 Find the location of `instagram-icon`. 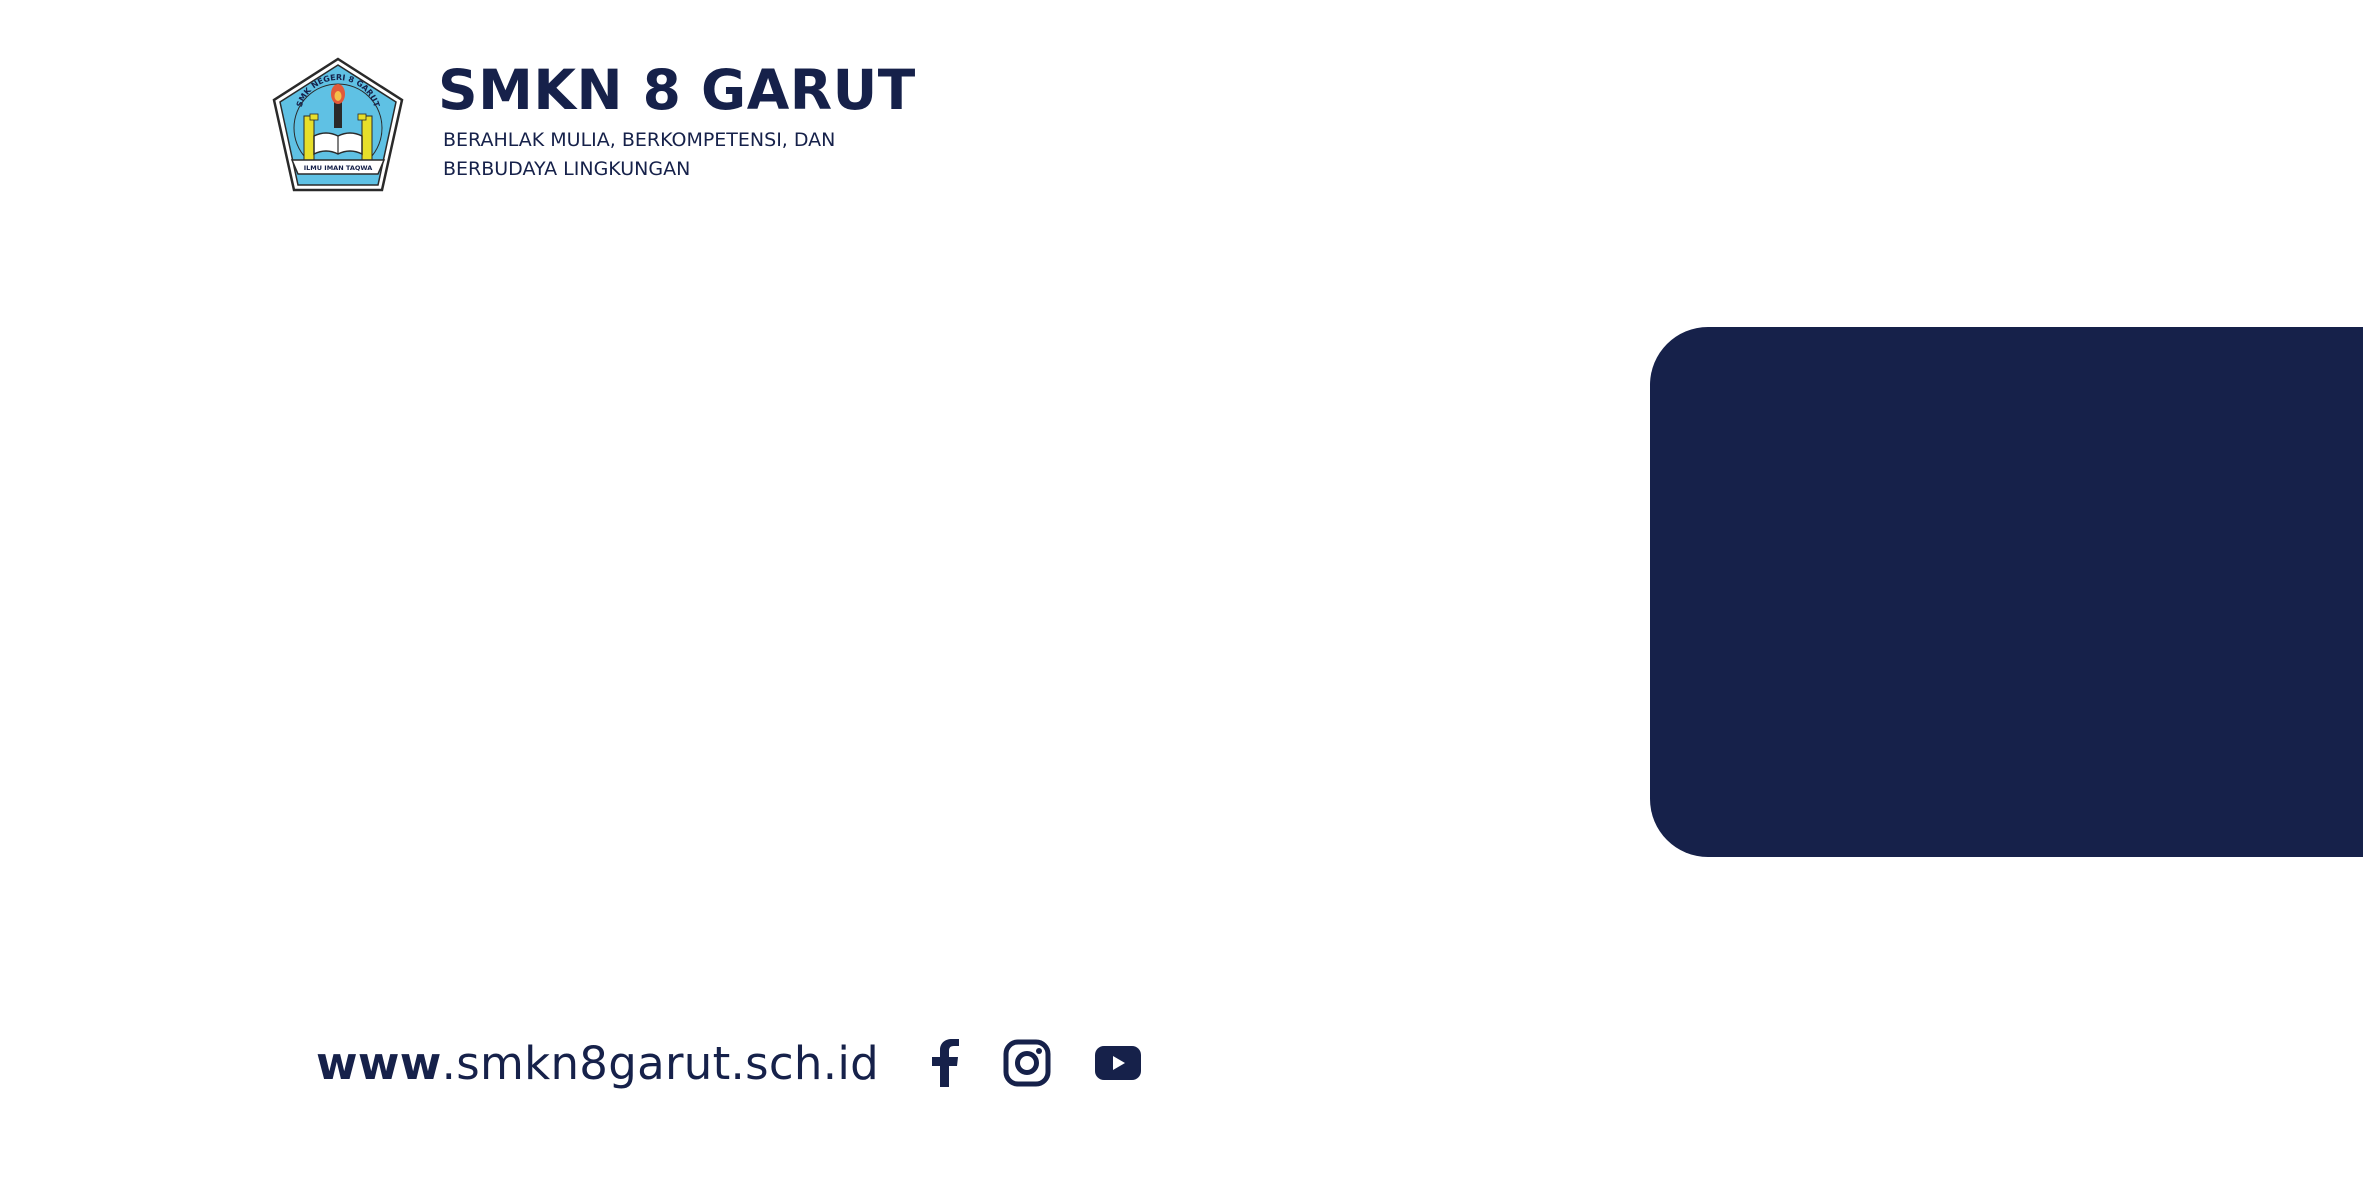

instagram-icon is located at coordinates (1027, 1063).